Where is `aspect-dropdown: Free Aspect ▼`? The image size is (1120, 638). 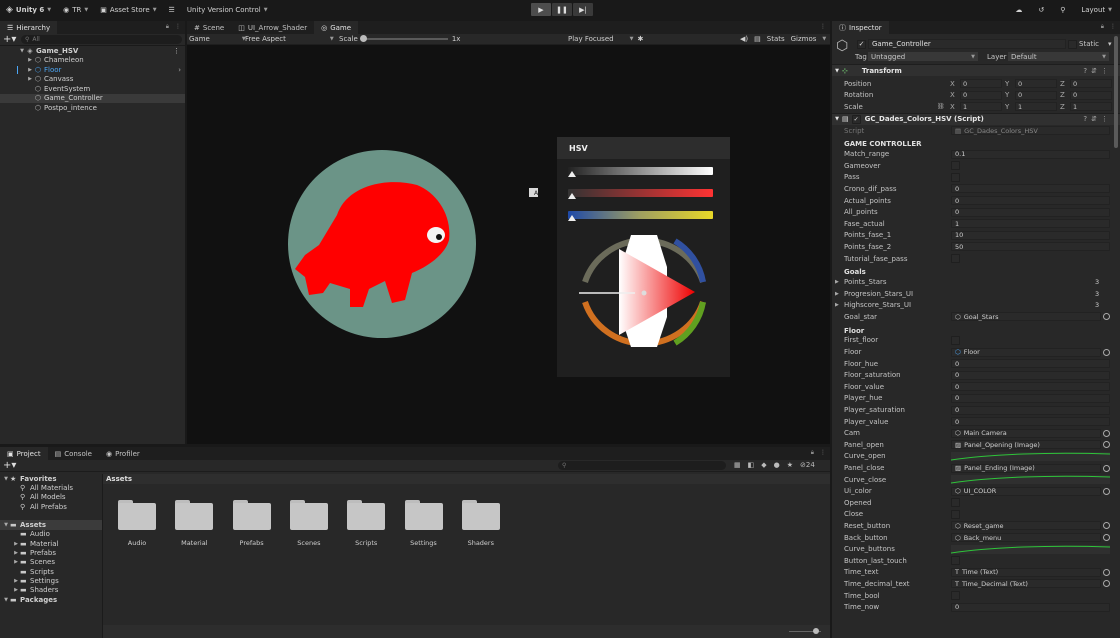
aspect-dropdown: Free Aspect ▼ is located at coordinates (289, 39).